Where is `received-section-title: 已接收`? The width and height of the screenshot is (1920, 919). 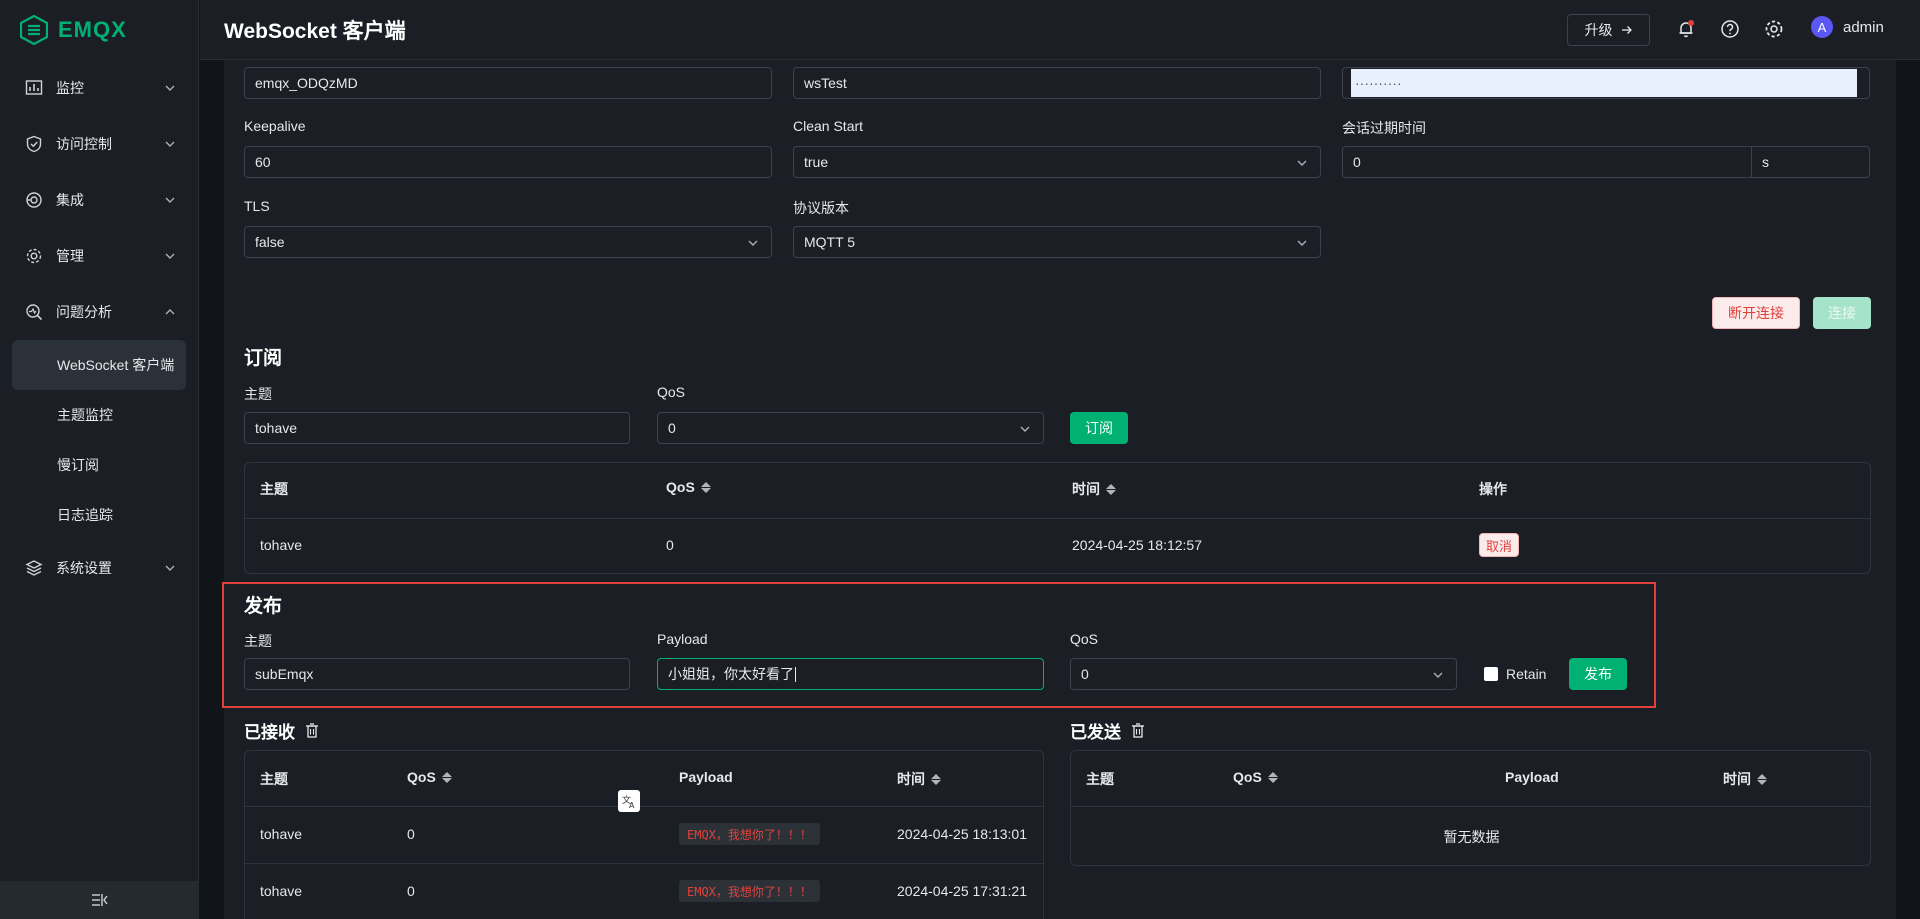 received-section-title: 已接收 is located at coordinates (269, 732).